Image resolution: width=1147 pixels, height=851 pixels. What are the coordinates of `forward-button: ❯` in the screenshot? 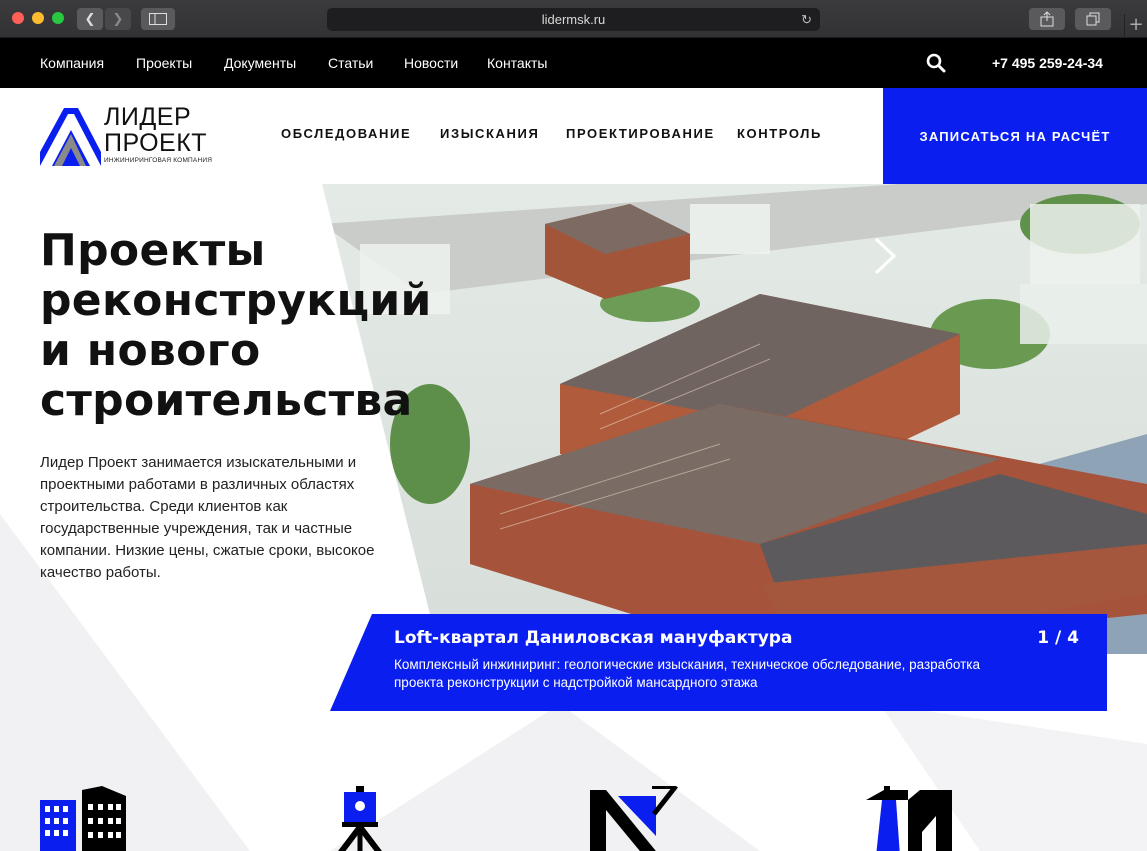 It's located at (118, 19).